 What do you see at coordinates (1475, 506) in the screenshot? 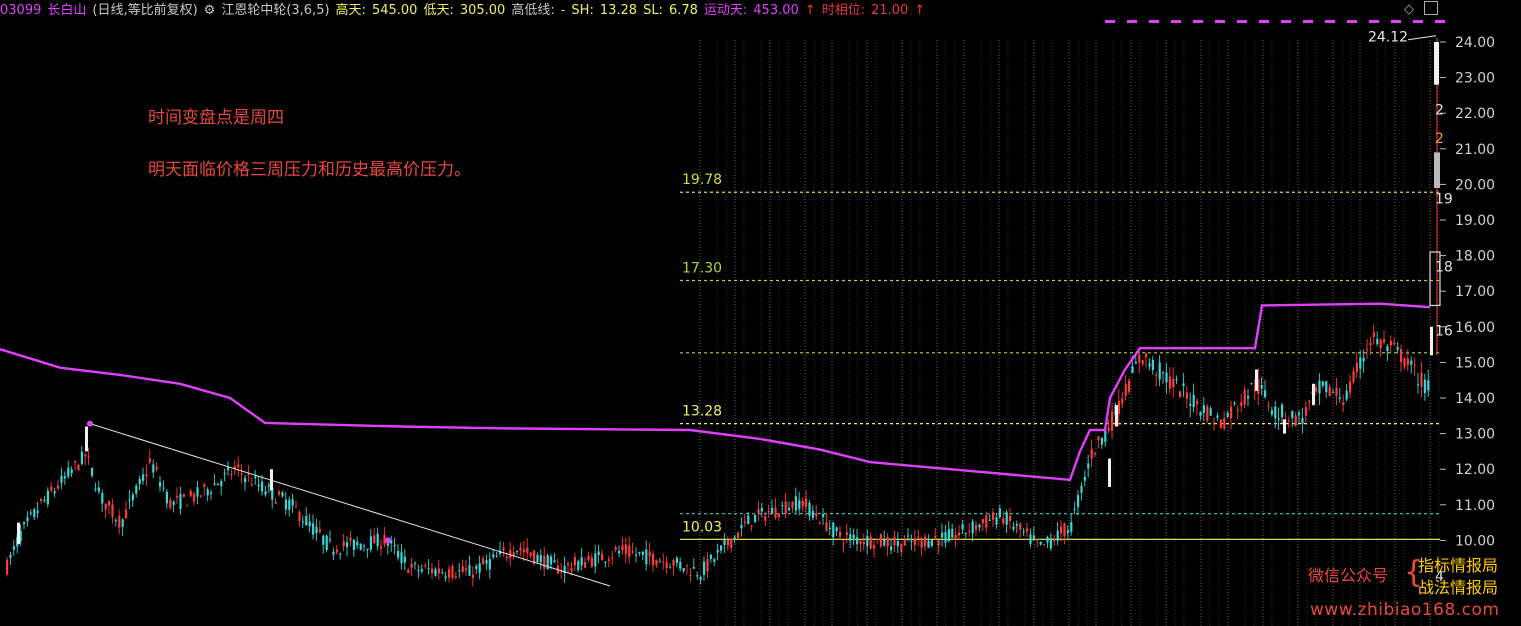
I see `y-tick-label: 11.00` at bounding box center [1475, 506].